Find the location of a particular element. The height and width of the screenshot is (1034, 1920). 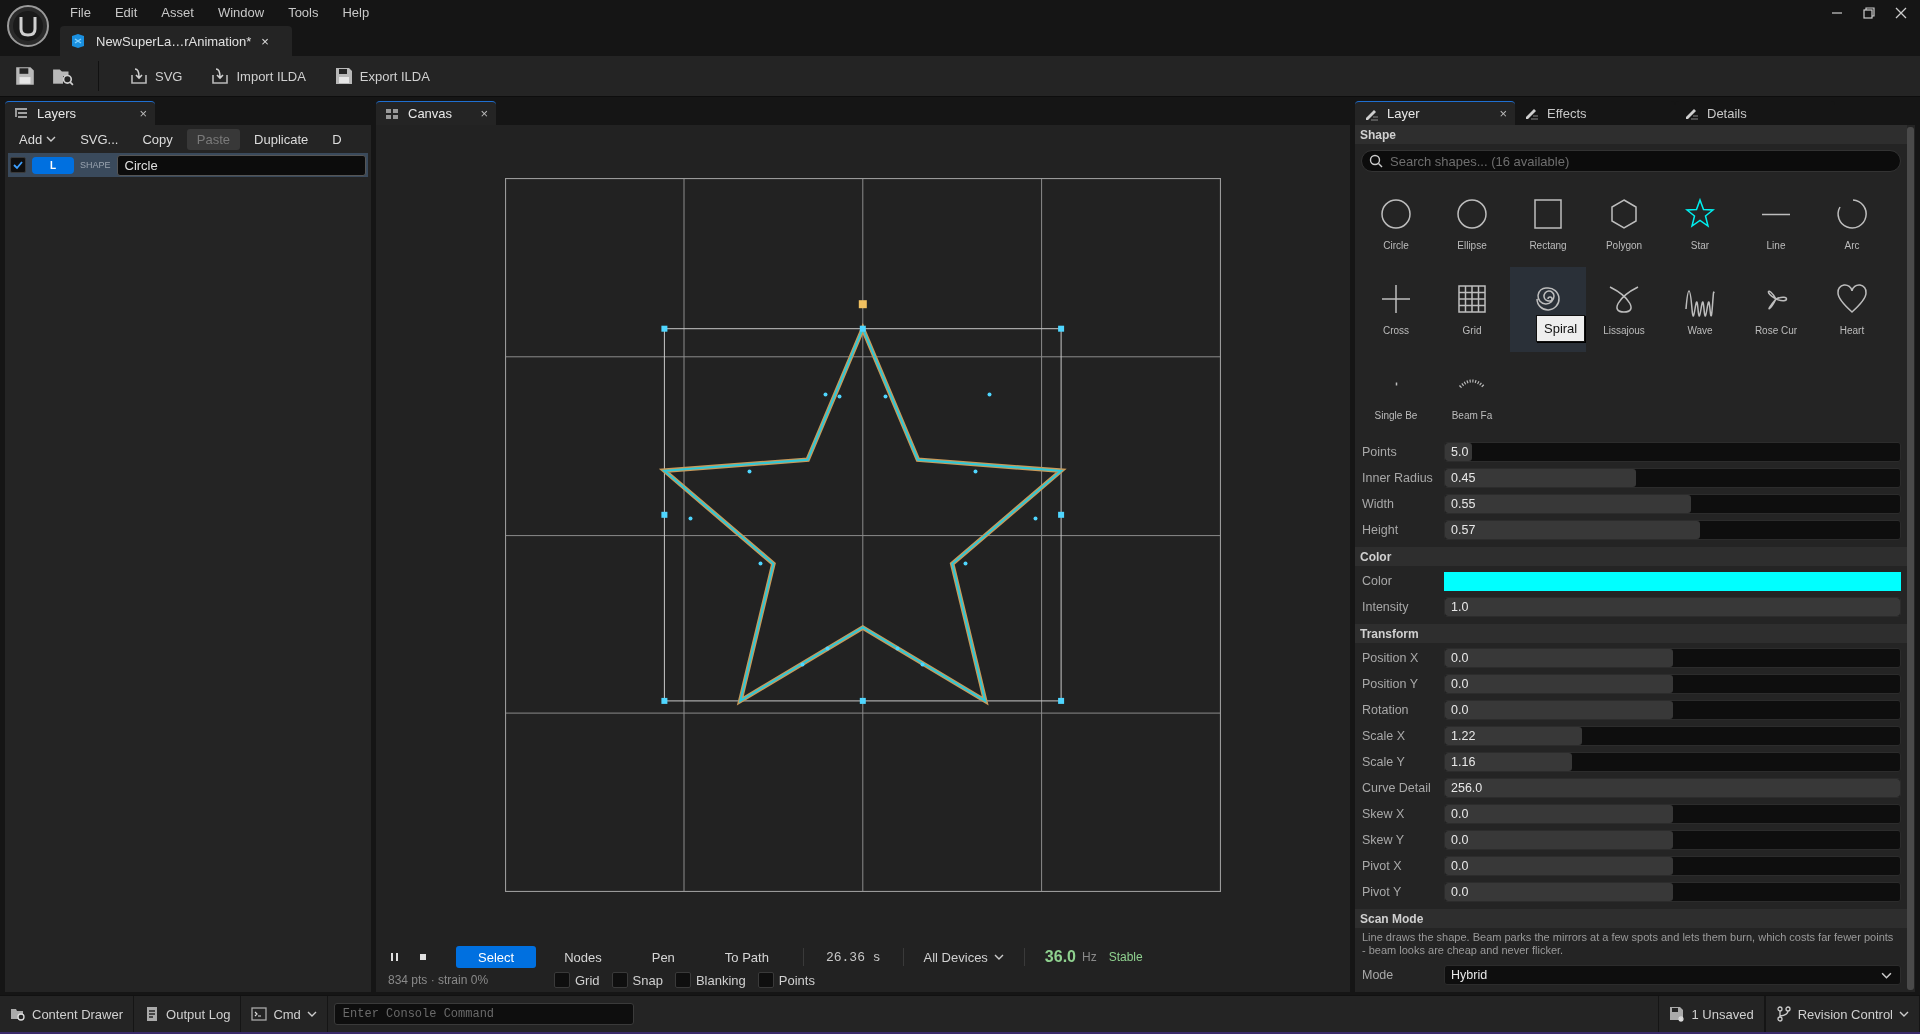

shape-option: Arc is located at coordinates (1852, 224).